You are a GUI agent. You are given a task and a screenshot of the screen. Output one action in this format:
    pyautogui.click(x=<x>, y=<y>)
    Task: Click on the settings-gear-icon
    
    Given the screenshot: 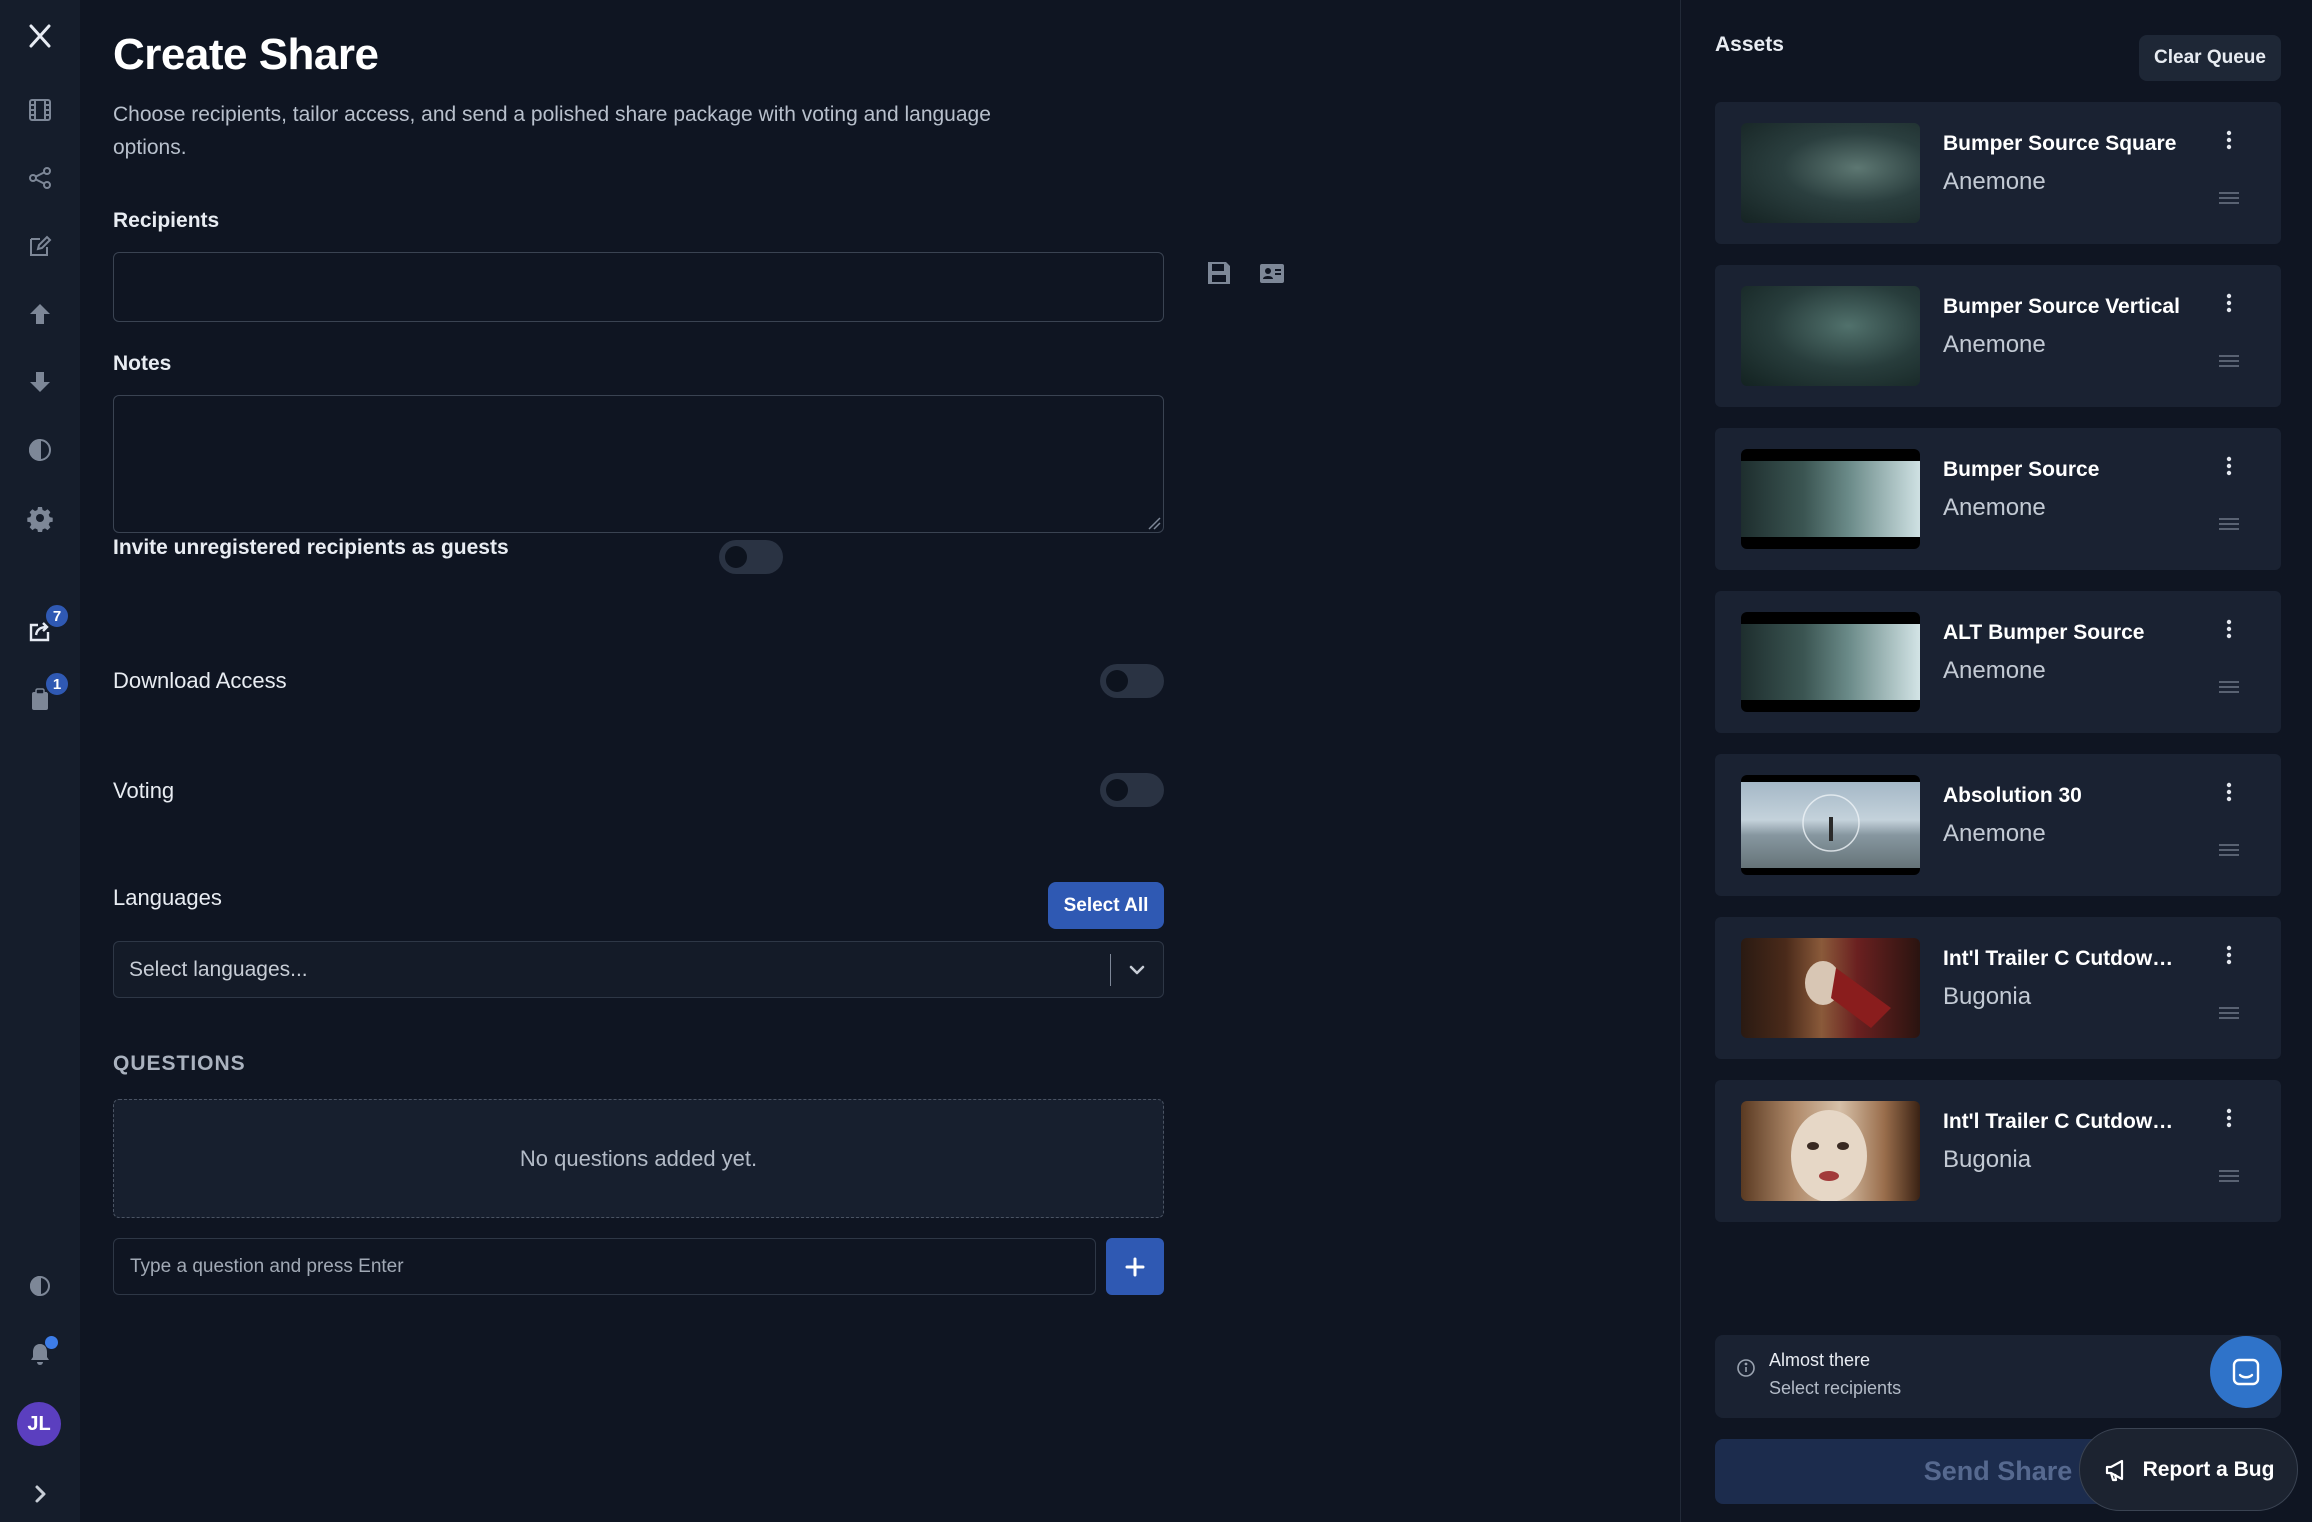 What is the action you would take?
    pyautogui.click(x=40, y=518)
    